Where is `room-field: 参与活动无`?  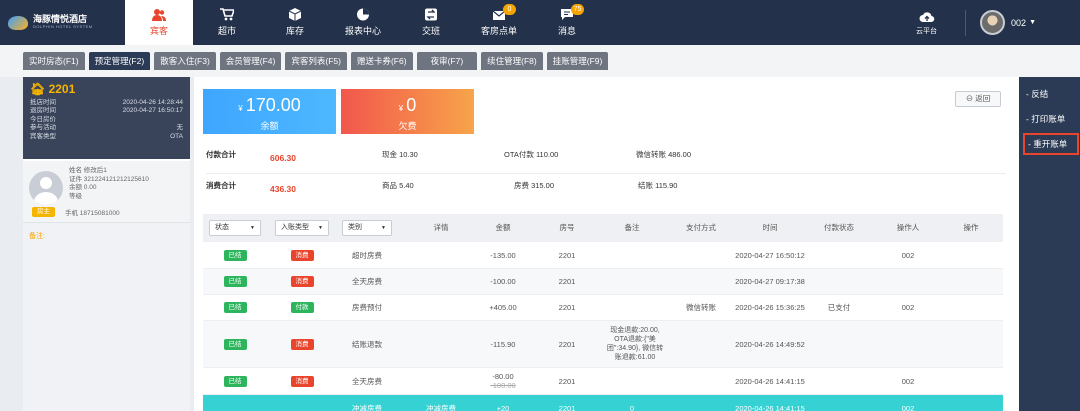
room-field: 参与活动无 is located at coordinates (106, 128).